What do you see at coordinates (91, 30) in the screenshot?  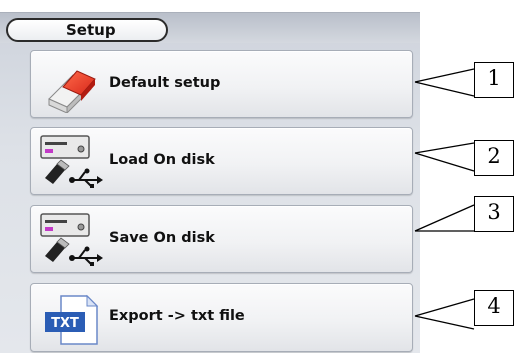 I see `tab-setup-label: Setup` at bounding box center [91, 30].